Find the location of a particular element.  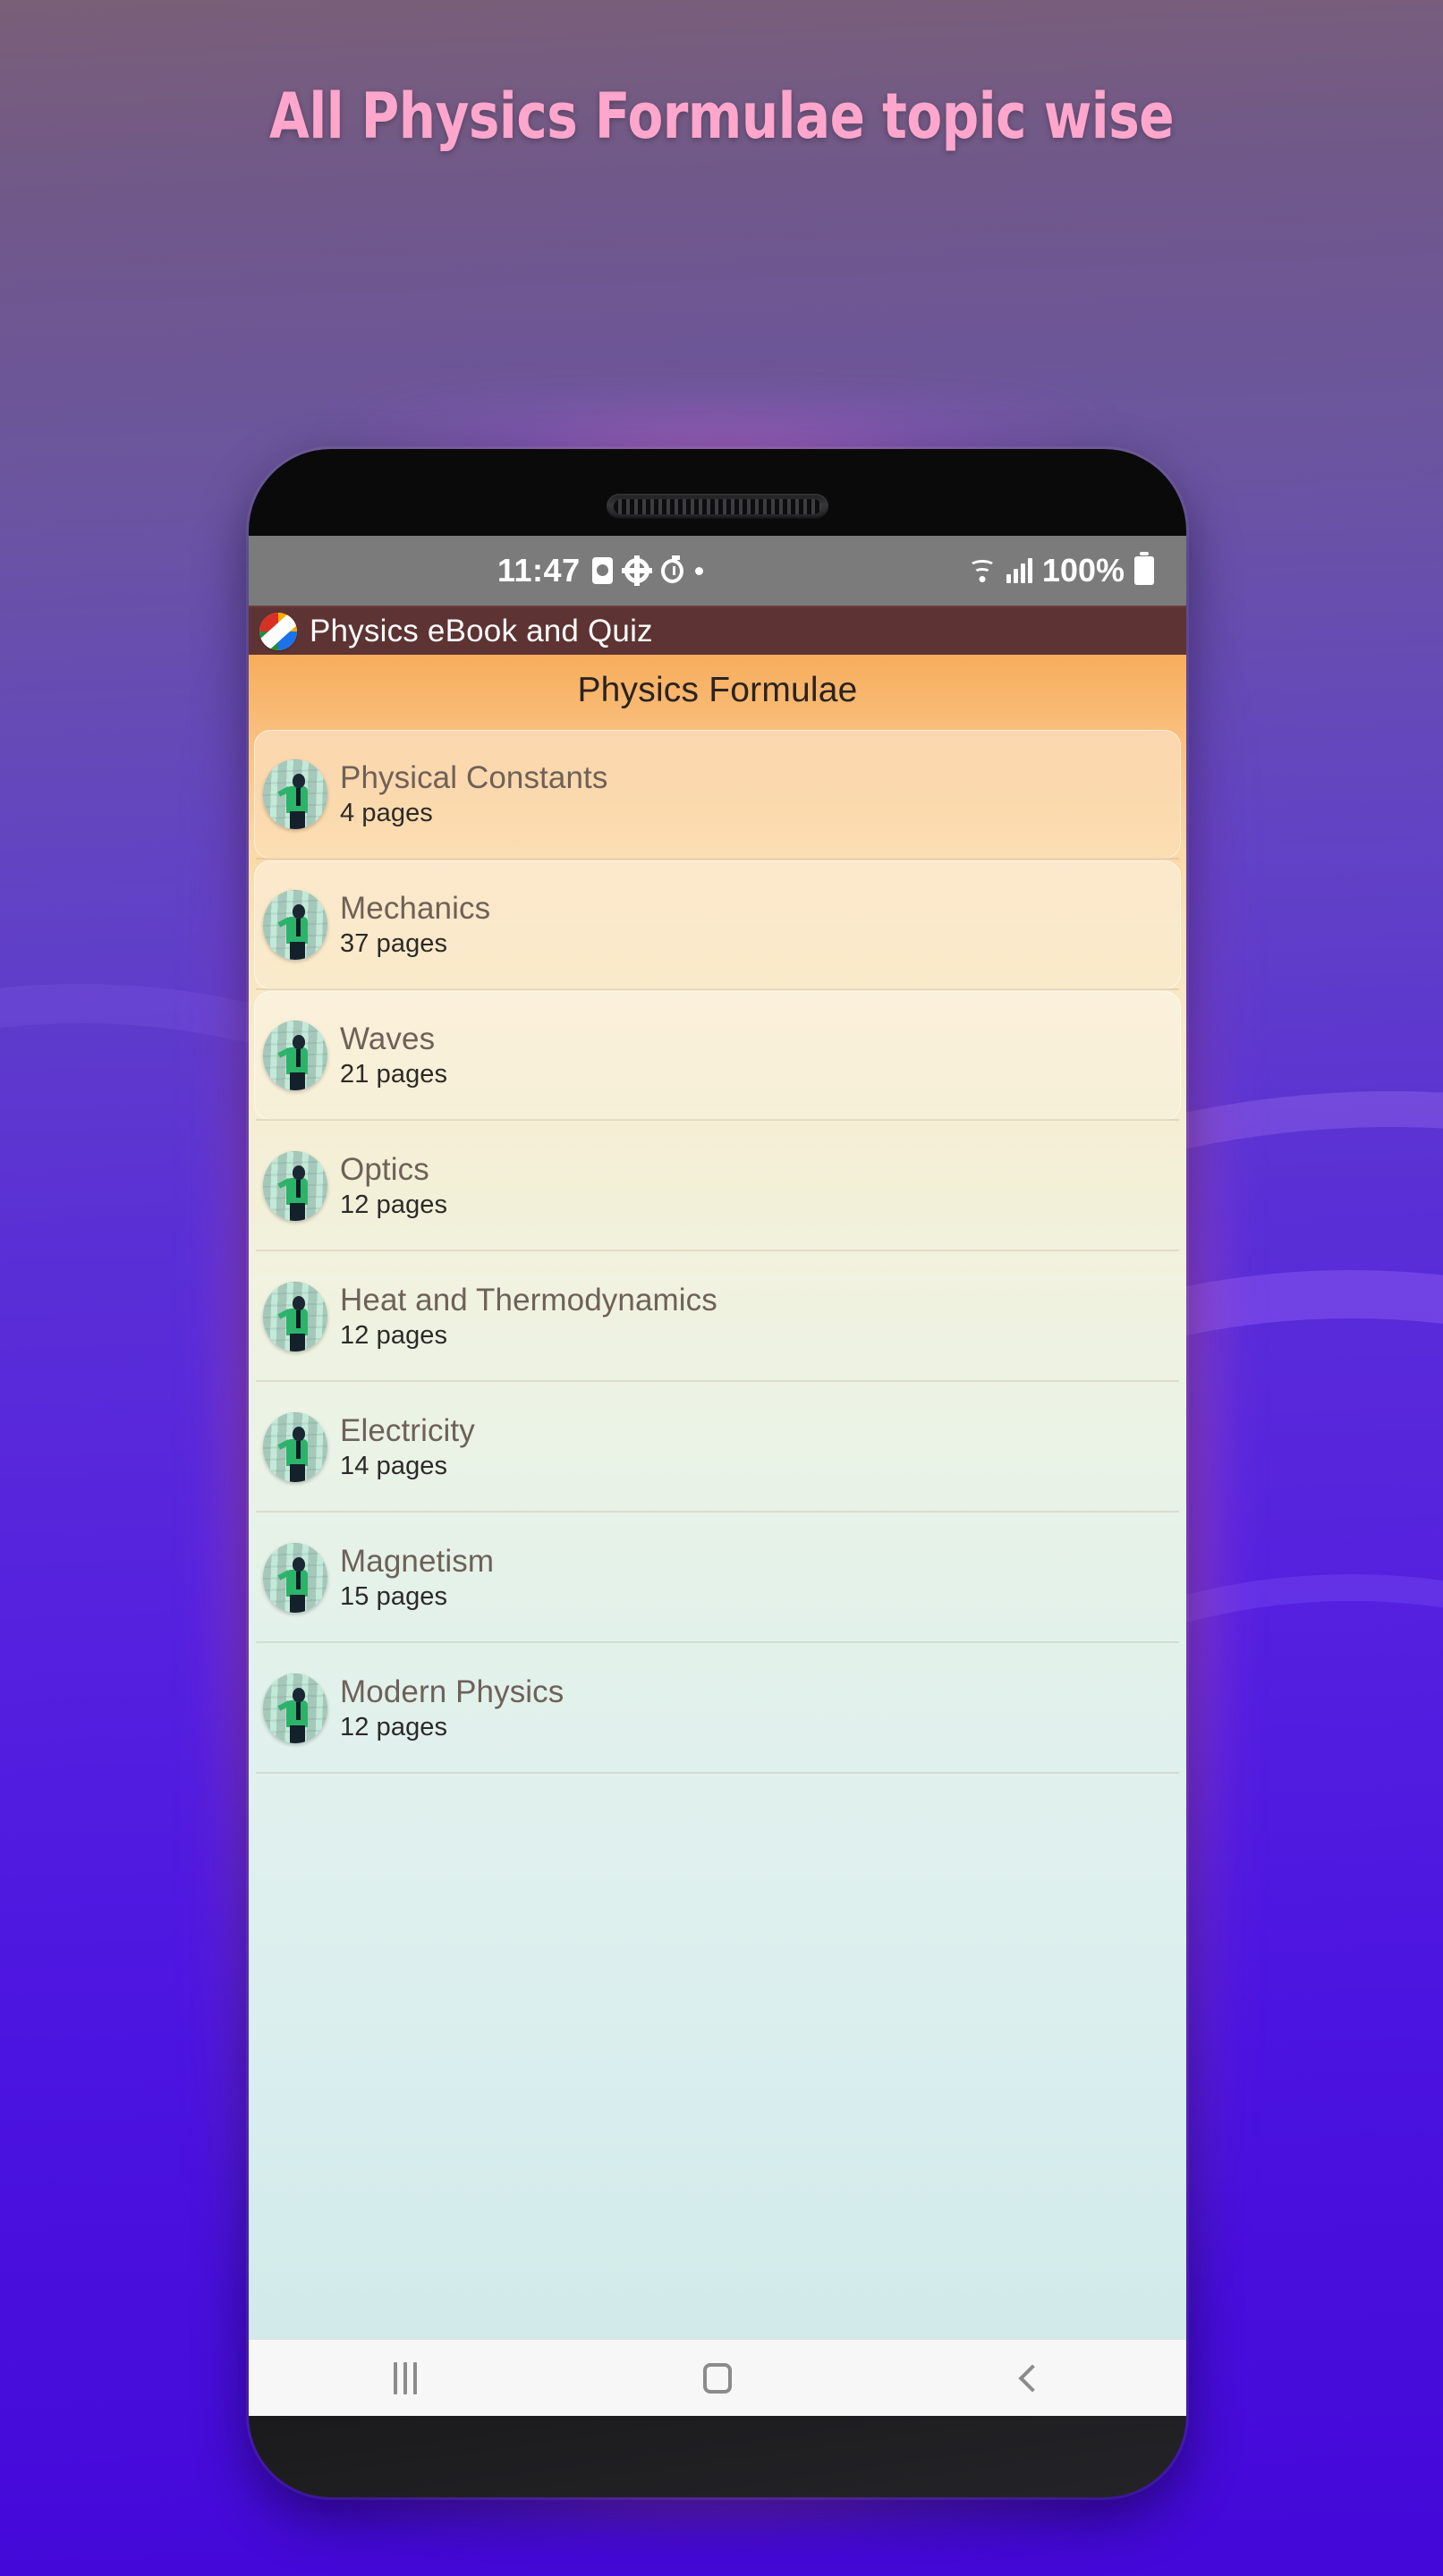

status-bar-right-group: 100% is located at coordinates (1061, 570).